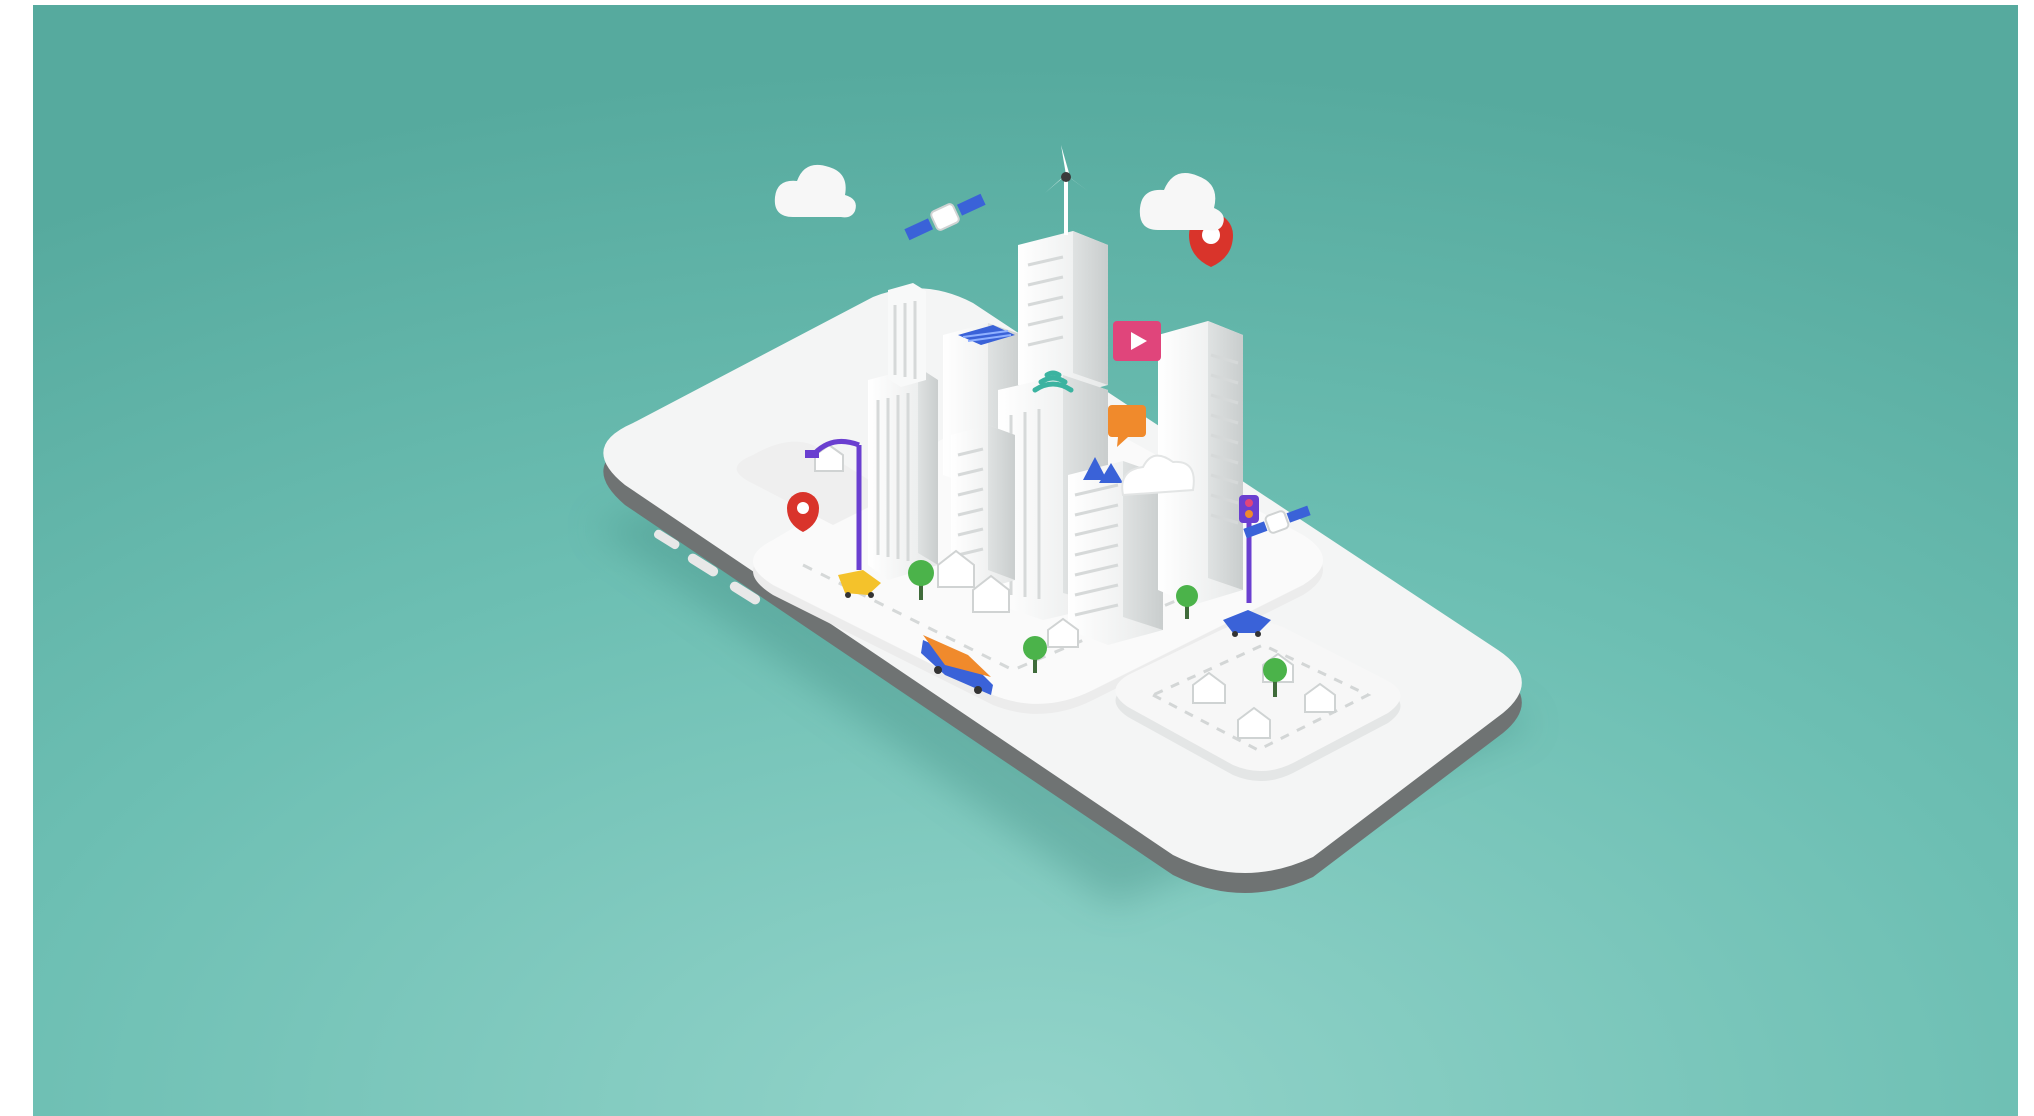 The width and height of the screenshot is (2034, 1116). Describe the element at coordinates (1137, 341) in the screenshot. I see `play-icon` at that location.